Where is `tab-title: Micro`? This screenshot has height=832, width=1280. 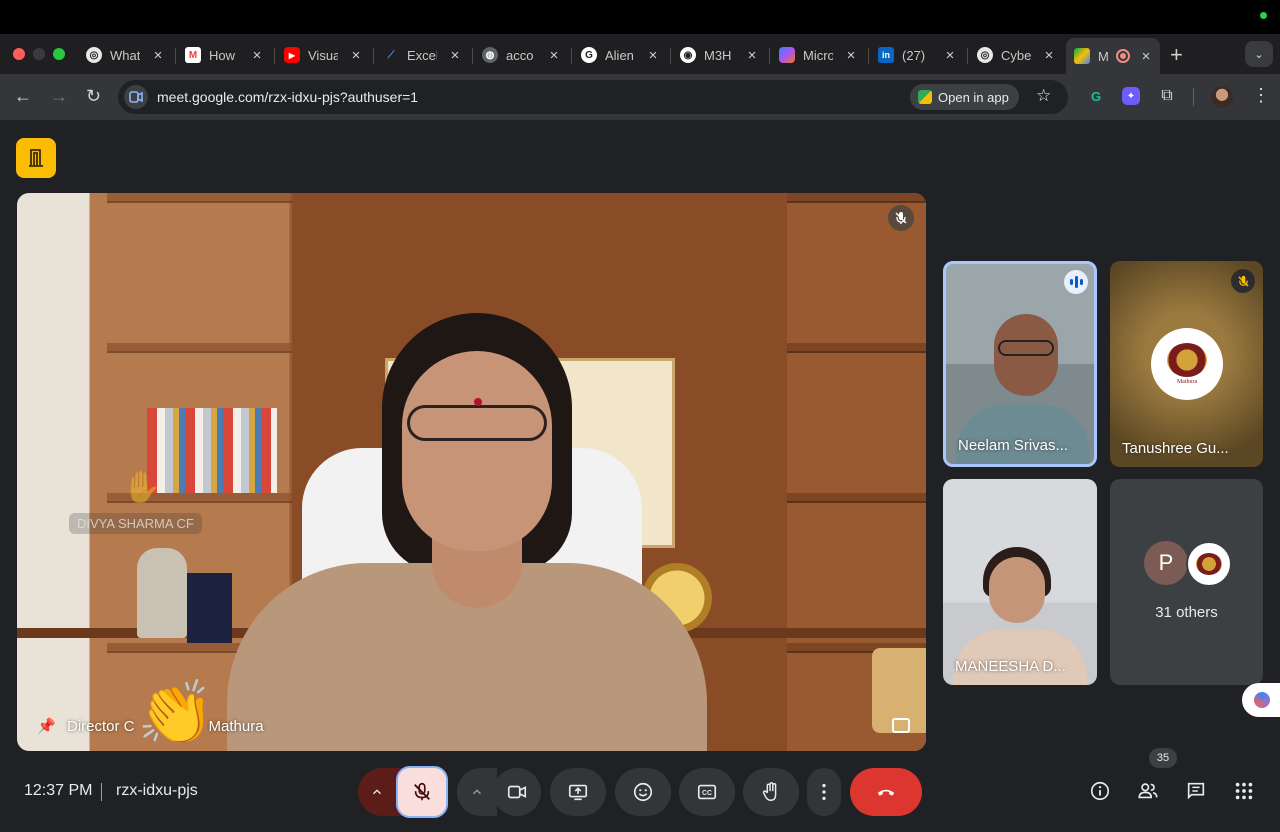
tab-title: Micro is located at coordinates (818, 55).